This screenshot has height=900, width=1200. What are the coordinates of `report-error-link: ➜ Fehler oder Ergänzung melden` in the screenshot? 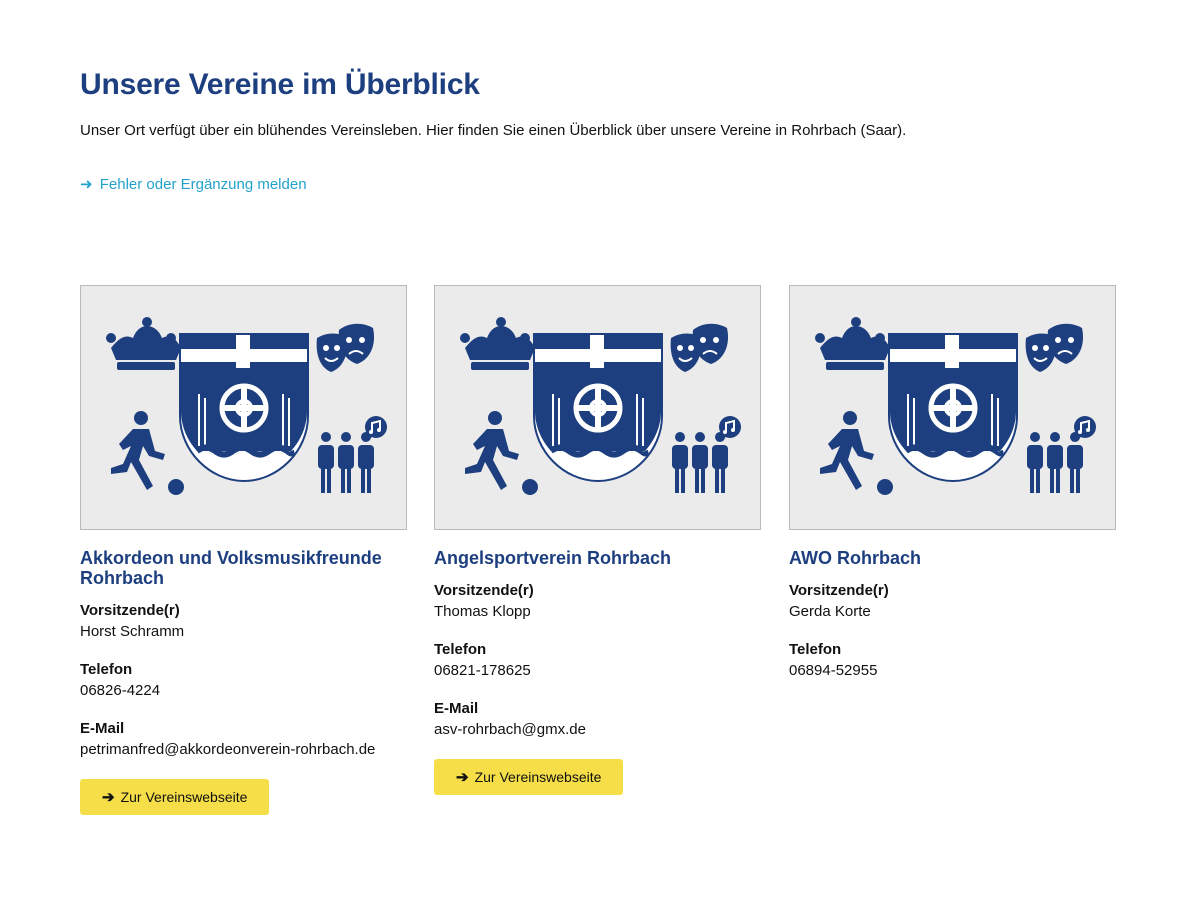 It's located at (193, 184).